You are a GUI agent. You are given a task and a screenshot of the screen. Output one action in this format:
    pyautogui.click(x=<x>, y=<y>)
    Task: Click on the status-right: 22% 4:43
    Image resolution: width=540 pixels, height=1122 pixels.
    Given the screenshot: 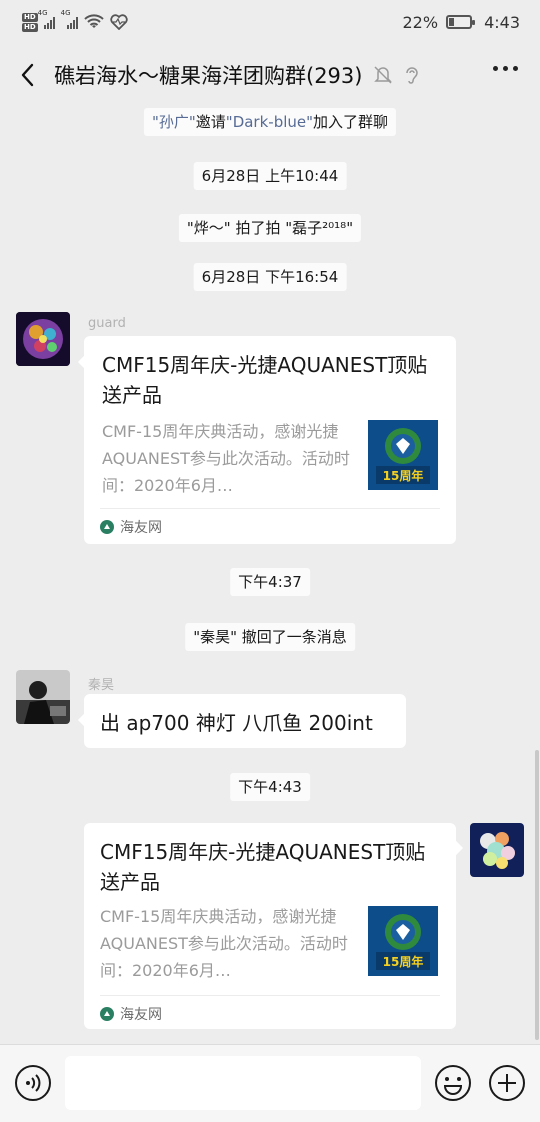 What is the action you would take?
    pyautogui.click(x=462, y=22)
    